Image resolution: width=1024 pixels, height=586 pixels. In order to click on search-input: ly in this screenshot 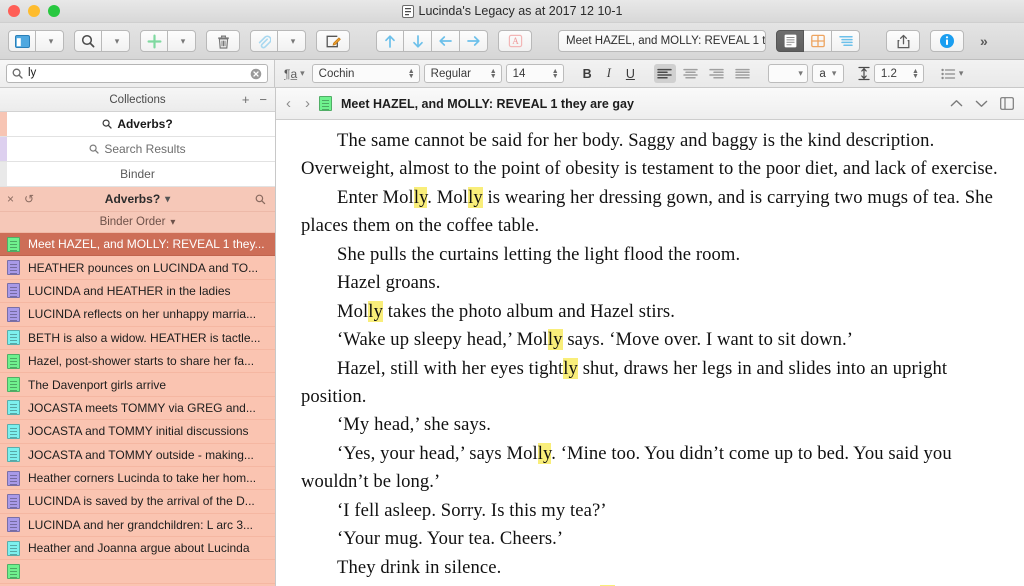, I will do `click(137, 73)`.